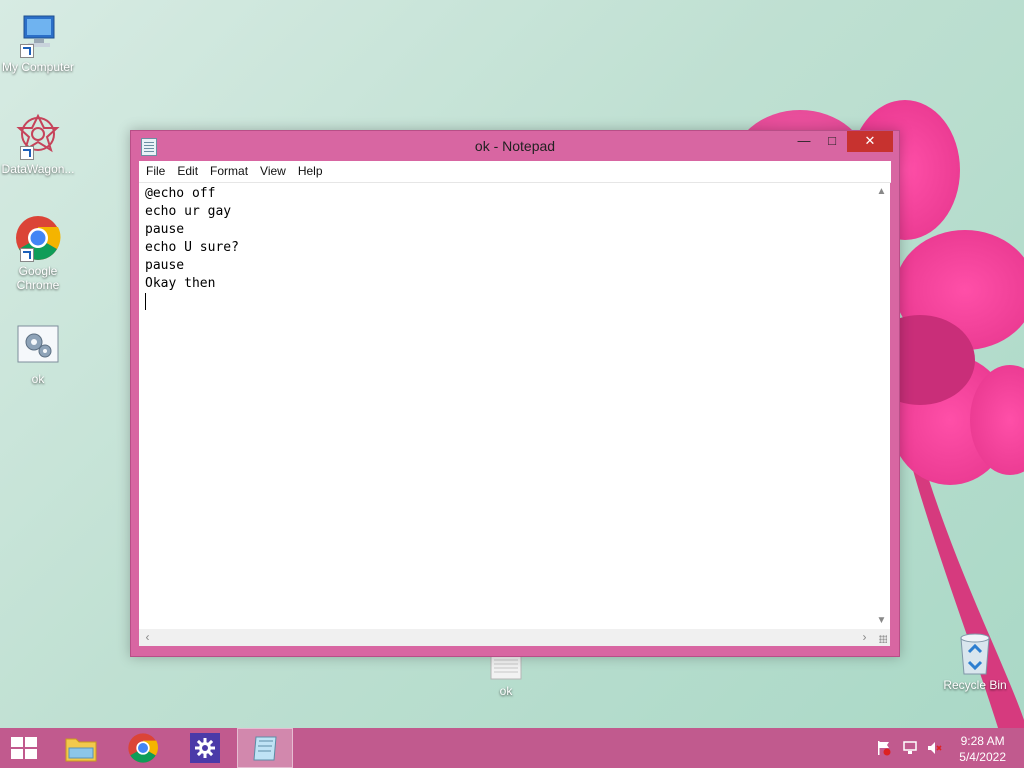 Image resolution: width=1024 pixels, height=768 pixels. What do you see at coordinates (515, 172) in the screenshot?
I see `menu-bar: File Edit Format View Help` at bounding box center [515, 172].